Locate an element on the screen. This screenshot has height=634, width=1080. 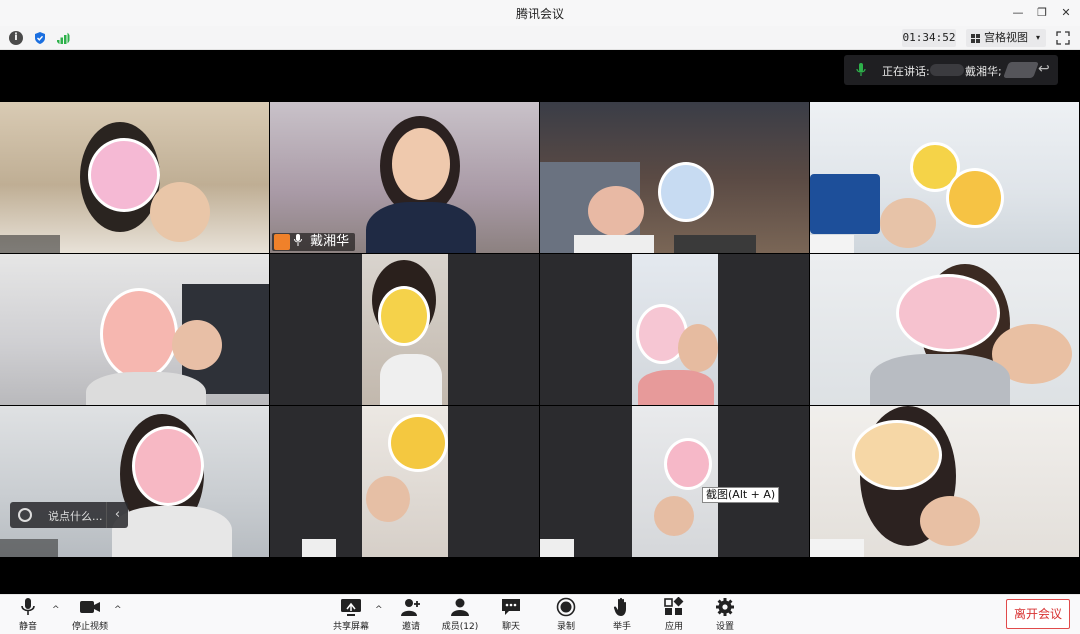
close-button: ✕ is located at coordinates (1066, 13).